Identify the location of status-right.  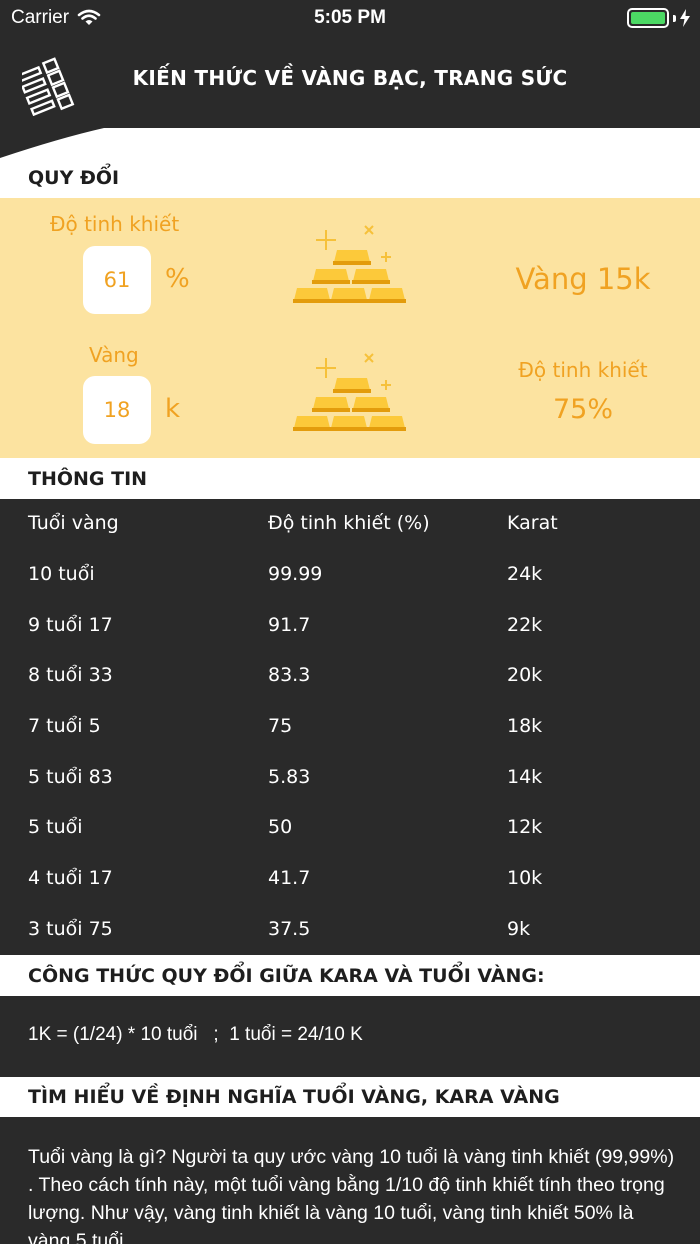
(658, 18).